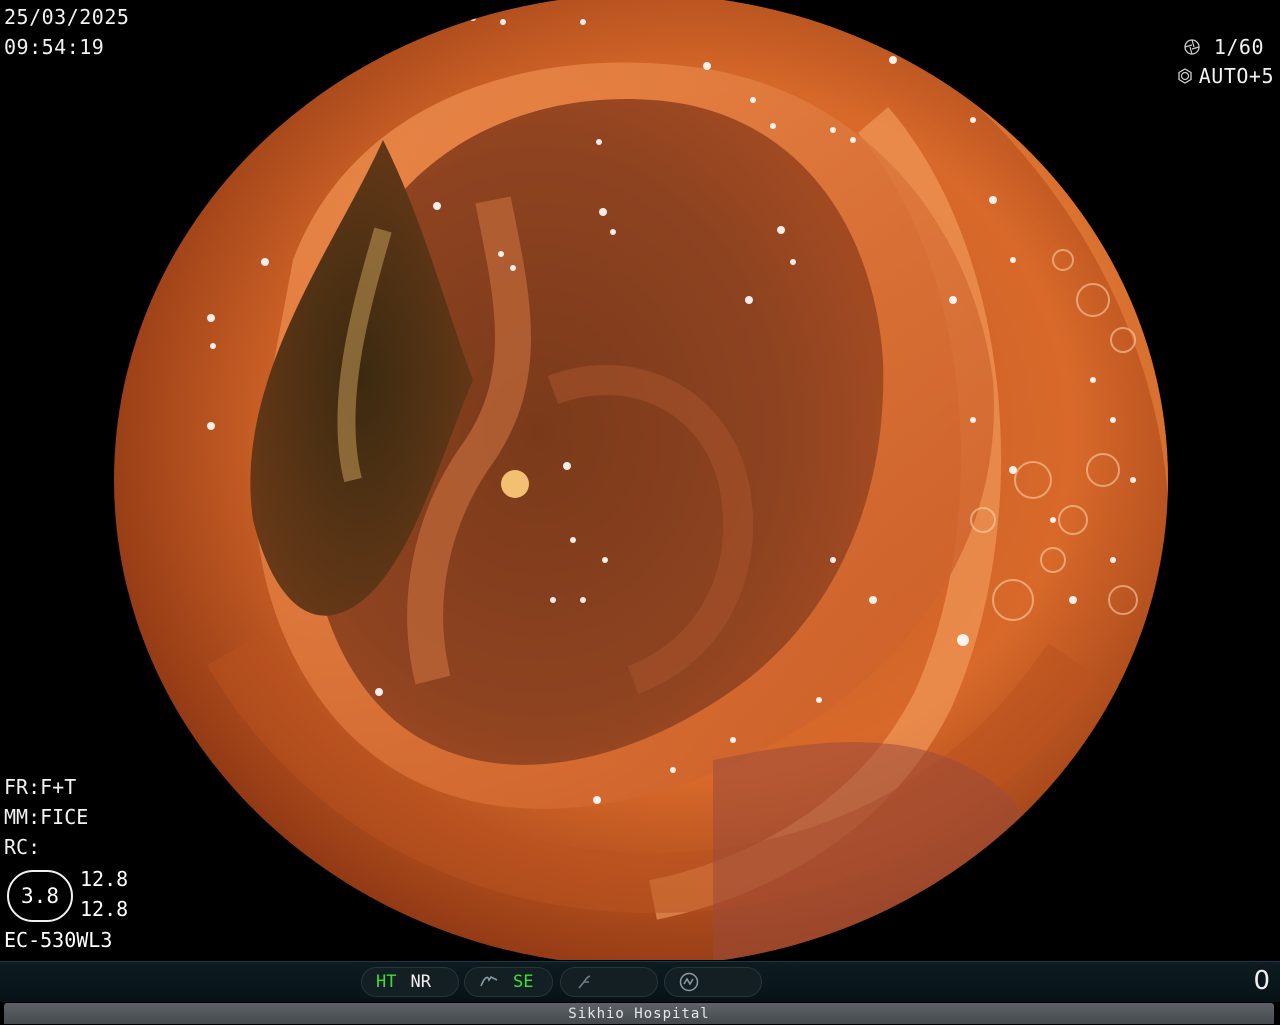  What do you see at coordinates (1238, 47) in the screenshot?
I see `shutter-speed: 1/60` at bounding box center [1238, 47].